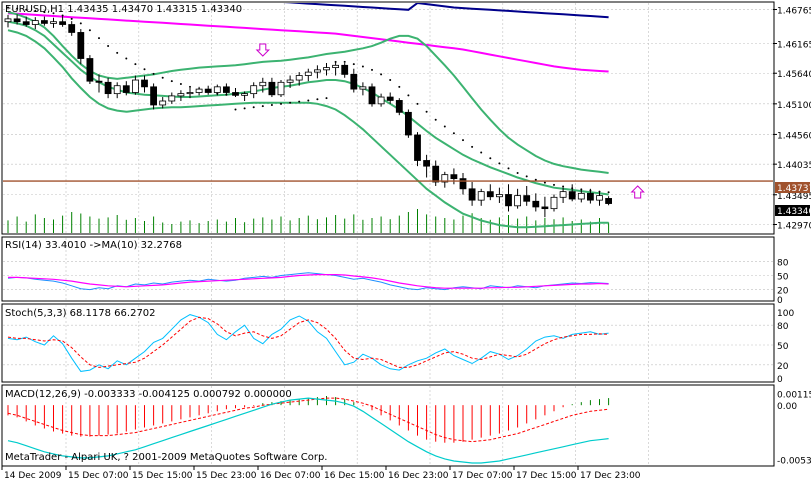  Describe the element at coordinates (794, 462) in the screenshot. I see `macd-y-tick-label: -0.00536` at that location.